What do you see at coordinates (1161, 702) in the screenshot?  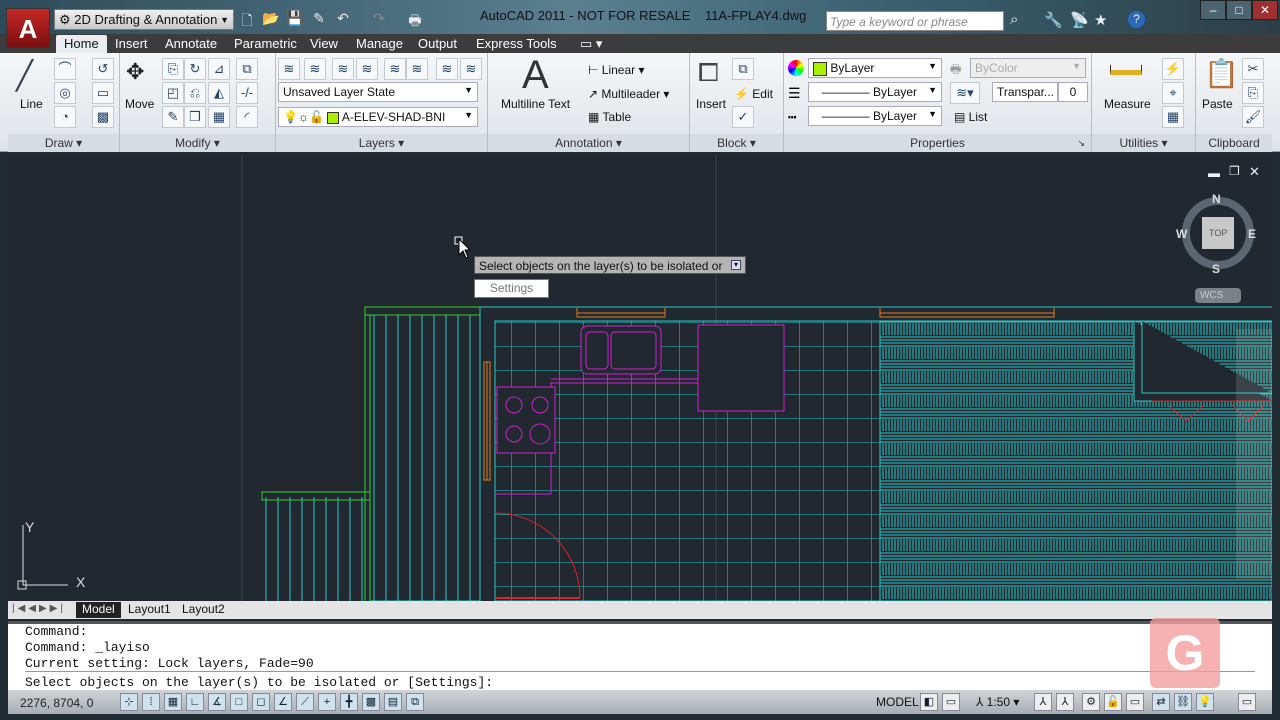 I see `isolate-objects-icon: ⇄` at bounding box center [1161, 702].